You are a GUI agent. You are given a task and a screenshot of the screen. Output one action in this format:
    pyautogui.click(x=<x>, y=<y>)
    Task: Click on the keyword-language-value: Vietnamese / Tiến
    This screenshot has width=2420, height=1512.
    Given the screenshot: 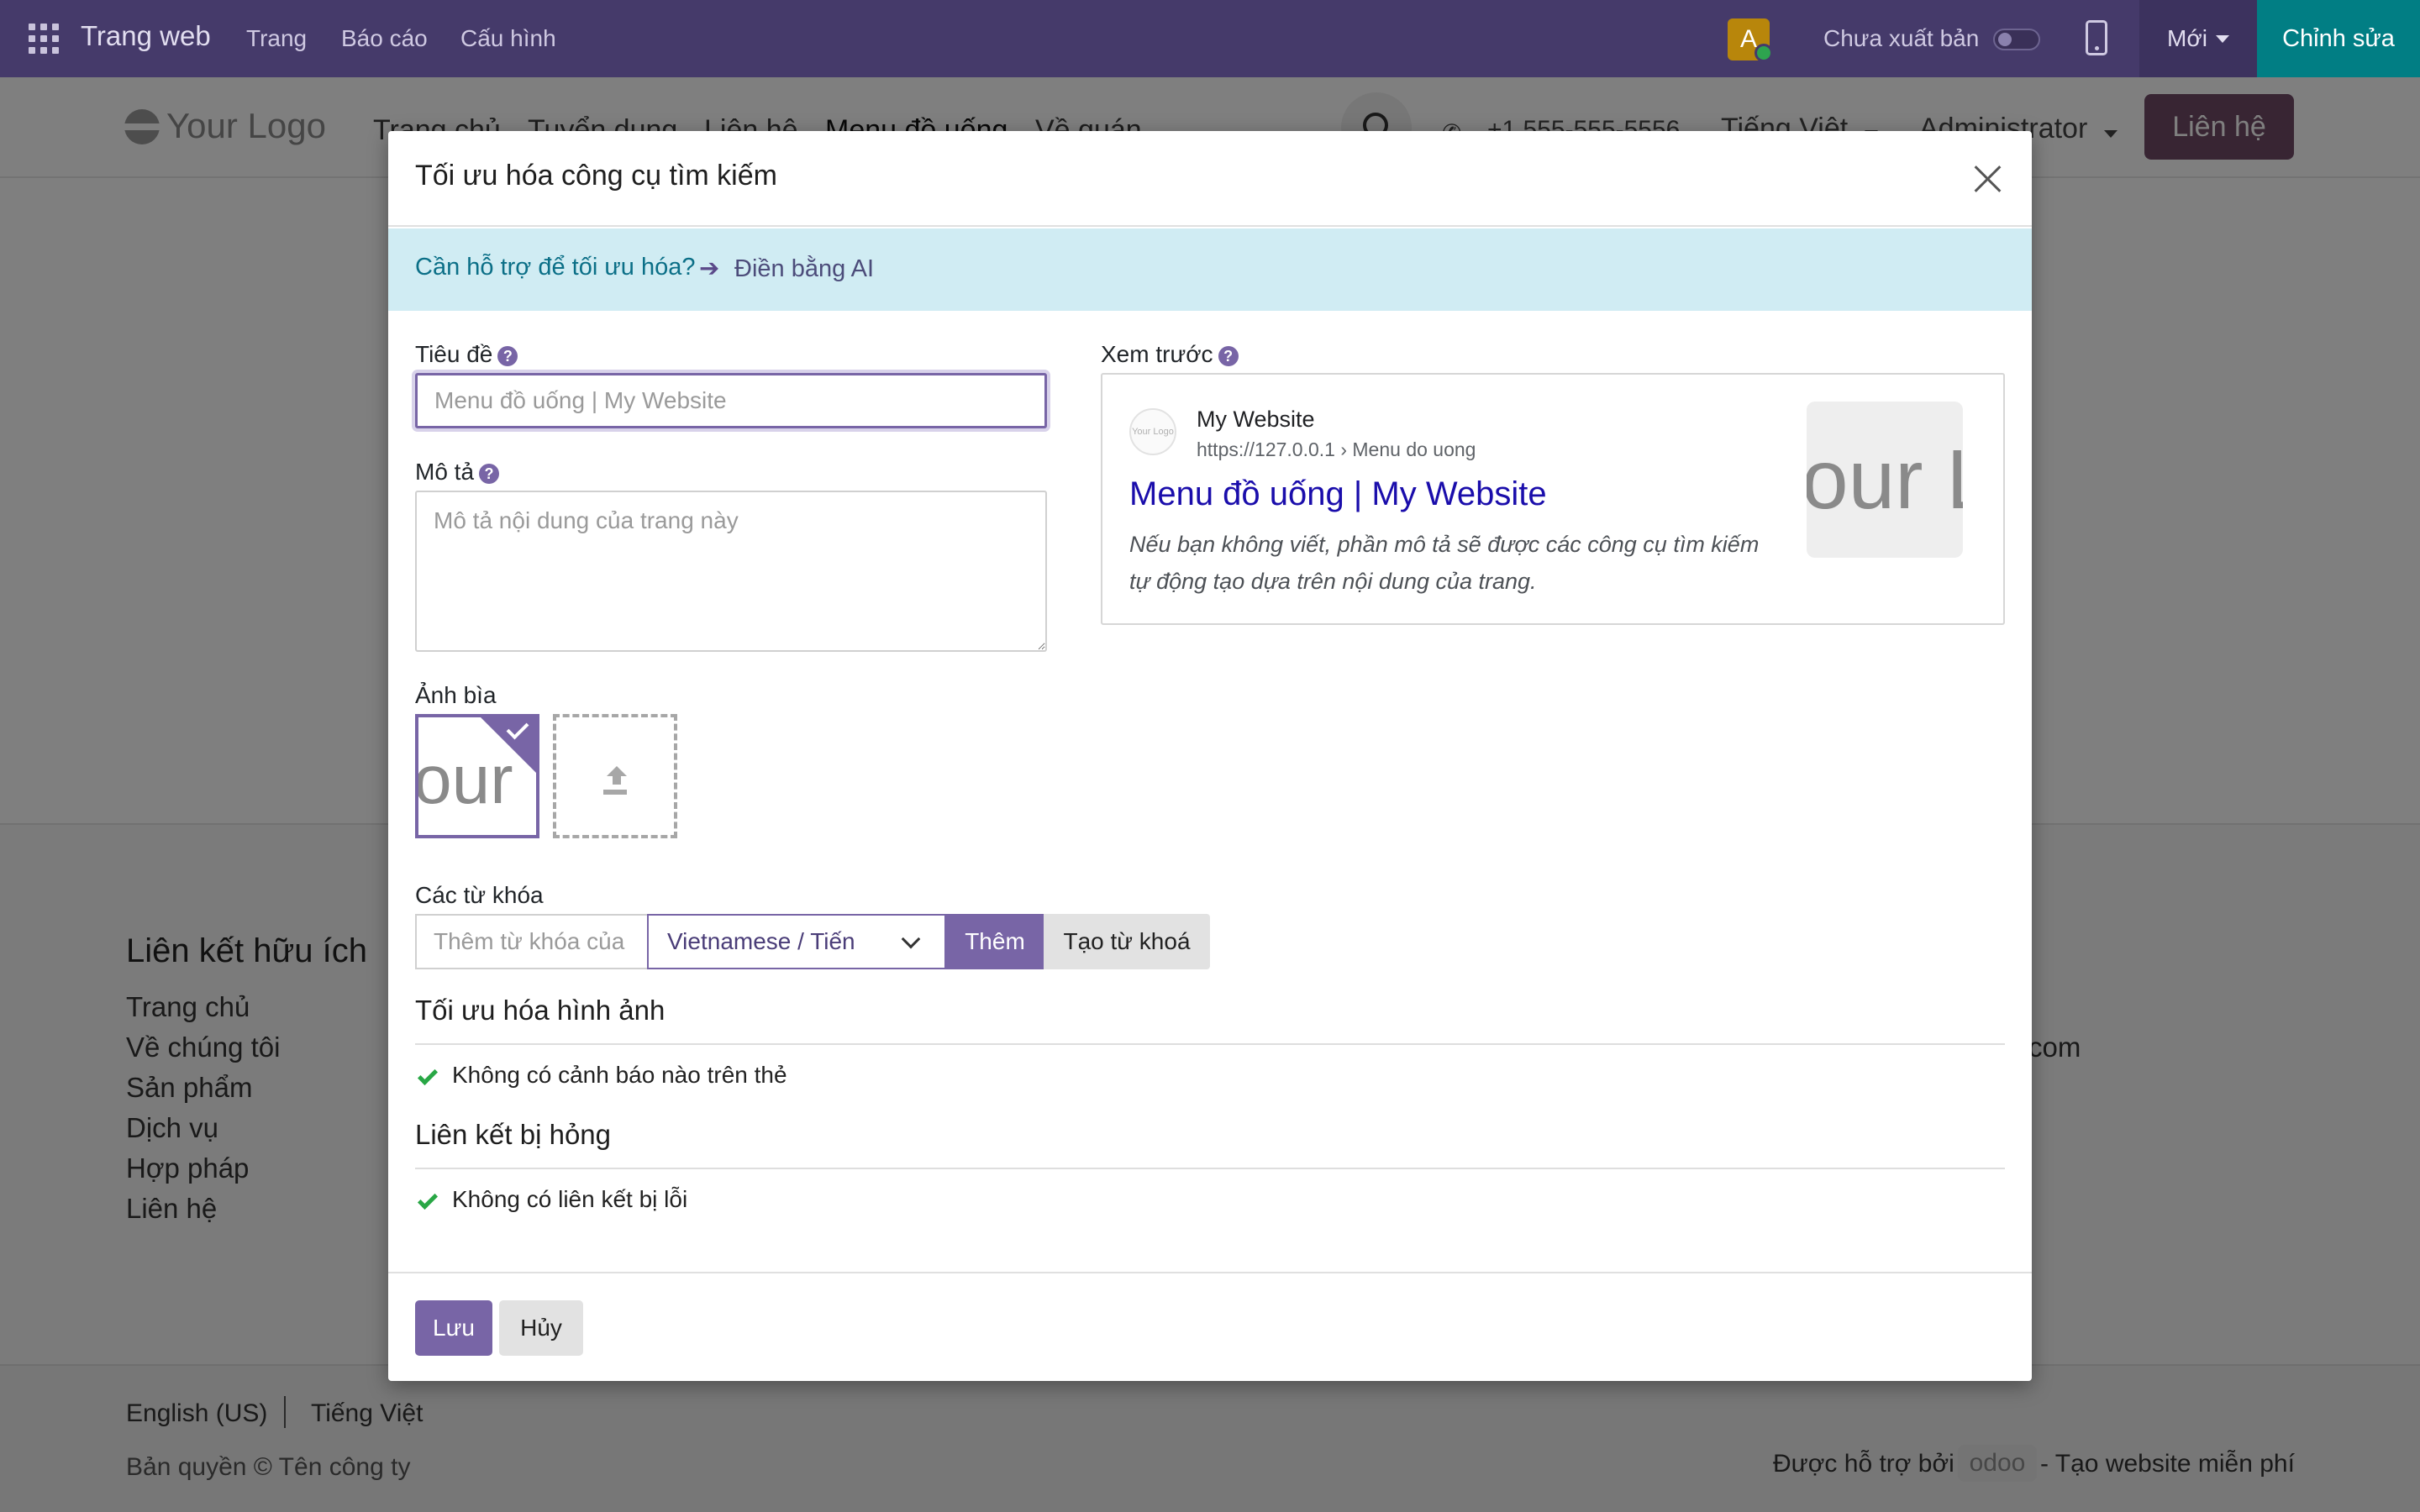 What is the action you would take?
    pyautogui.click(x=761, y=941)
    